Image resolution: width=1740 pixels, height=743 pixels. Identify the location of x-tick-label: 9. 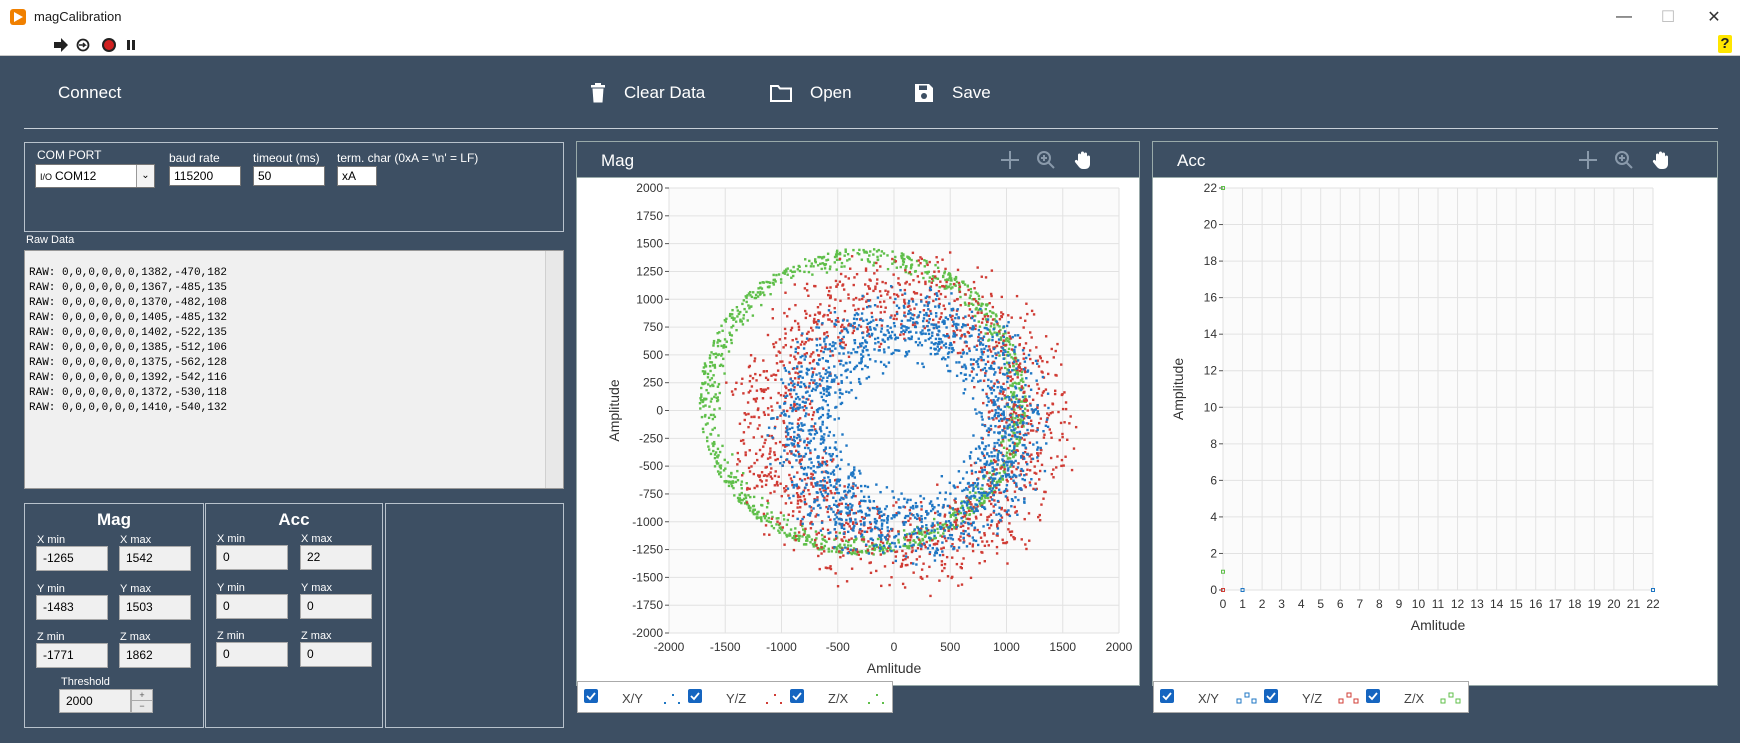
(1399, 604).